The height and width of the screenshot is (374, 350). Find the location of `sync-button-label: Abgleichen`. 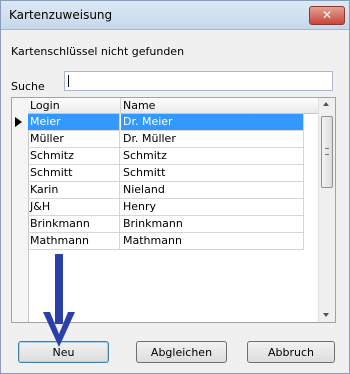

sync-button-label: Abgleichen is located at coordinates (181, 352).